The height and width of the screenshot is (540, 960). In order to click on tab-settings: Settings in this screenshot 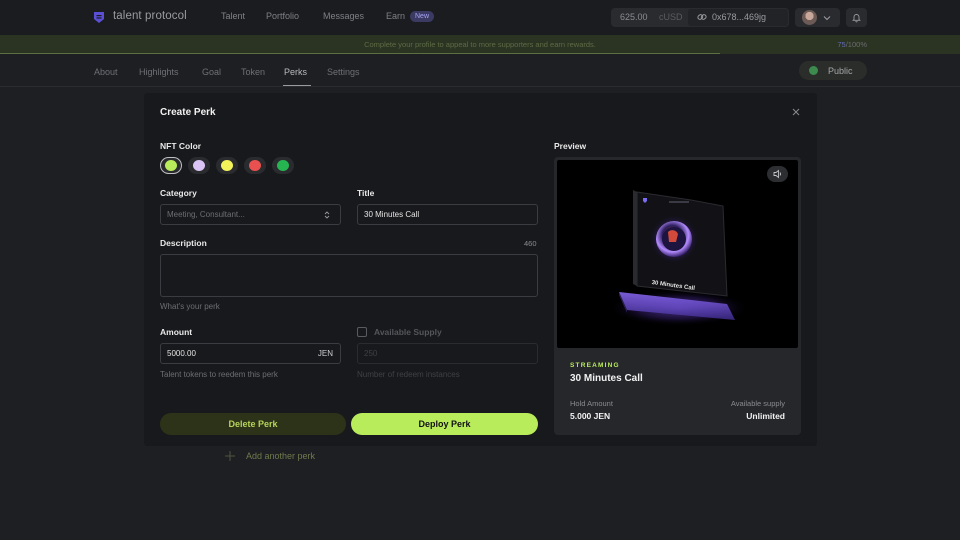, I will do `click(343, 72)`.